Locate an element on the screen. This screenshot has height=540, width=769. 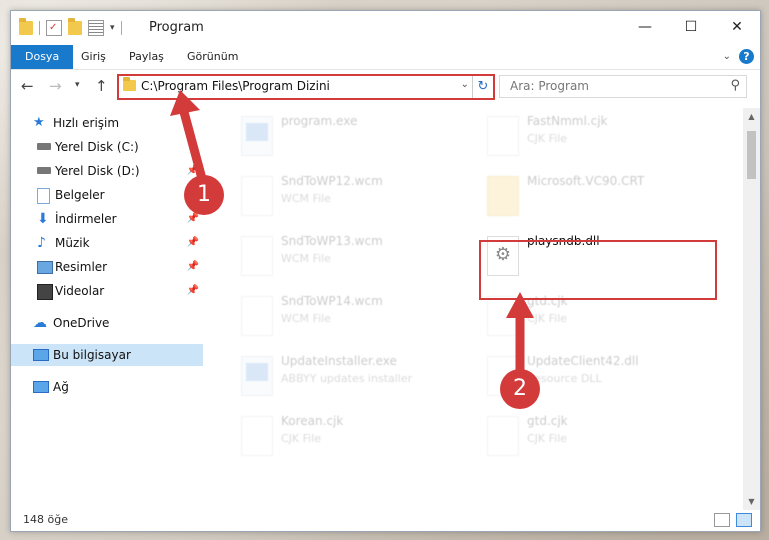
sidebar-item-quick-access: ★ Hızlı erişim is located at coordinates (107, 123).